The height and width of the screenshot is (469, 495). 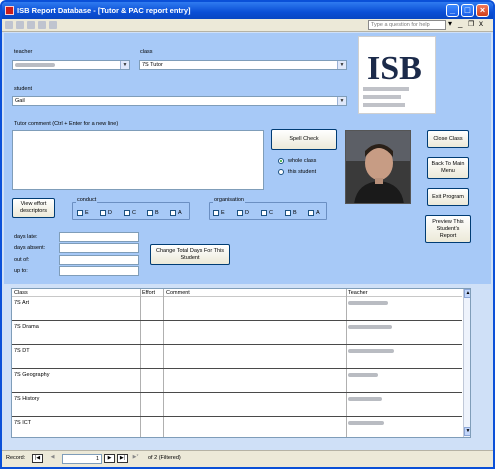 I want to click on radio-whole-class, so click(x=281, y=161).